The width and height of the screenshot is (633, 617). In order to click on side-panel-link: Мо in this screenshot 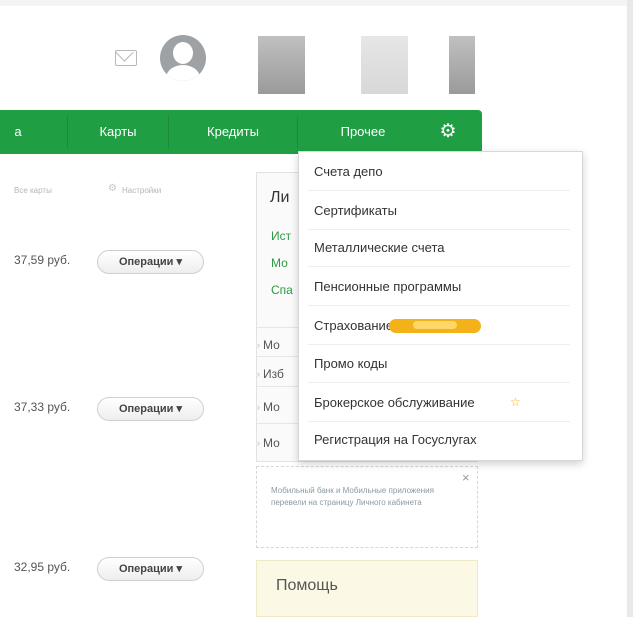, I will do `click(279, 263)`.